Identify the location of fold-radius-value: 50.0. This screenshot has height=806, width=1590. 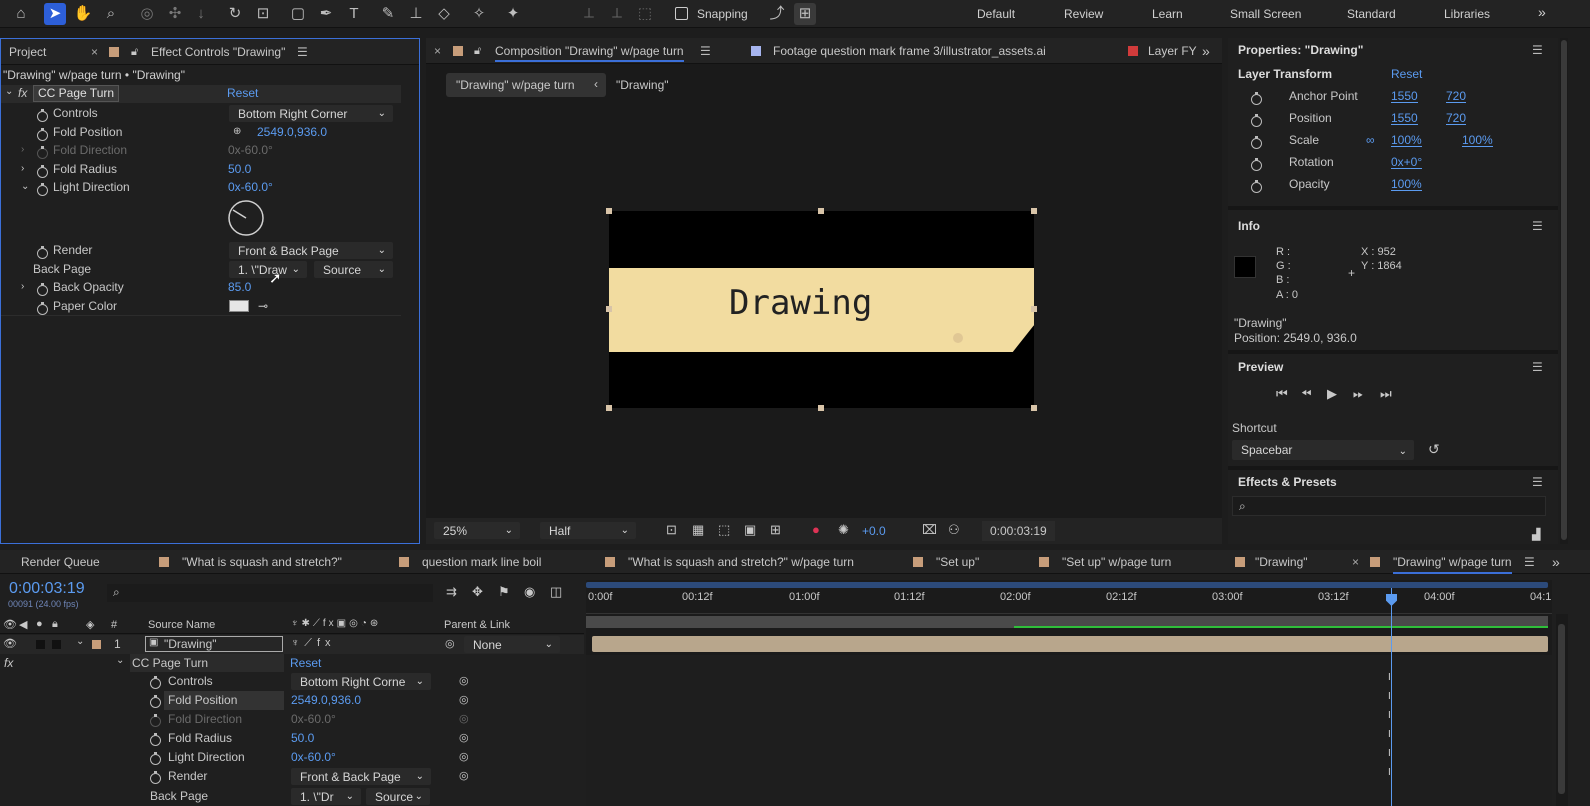
(239, 169).